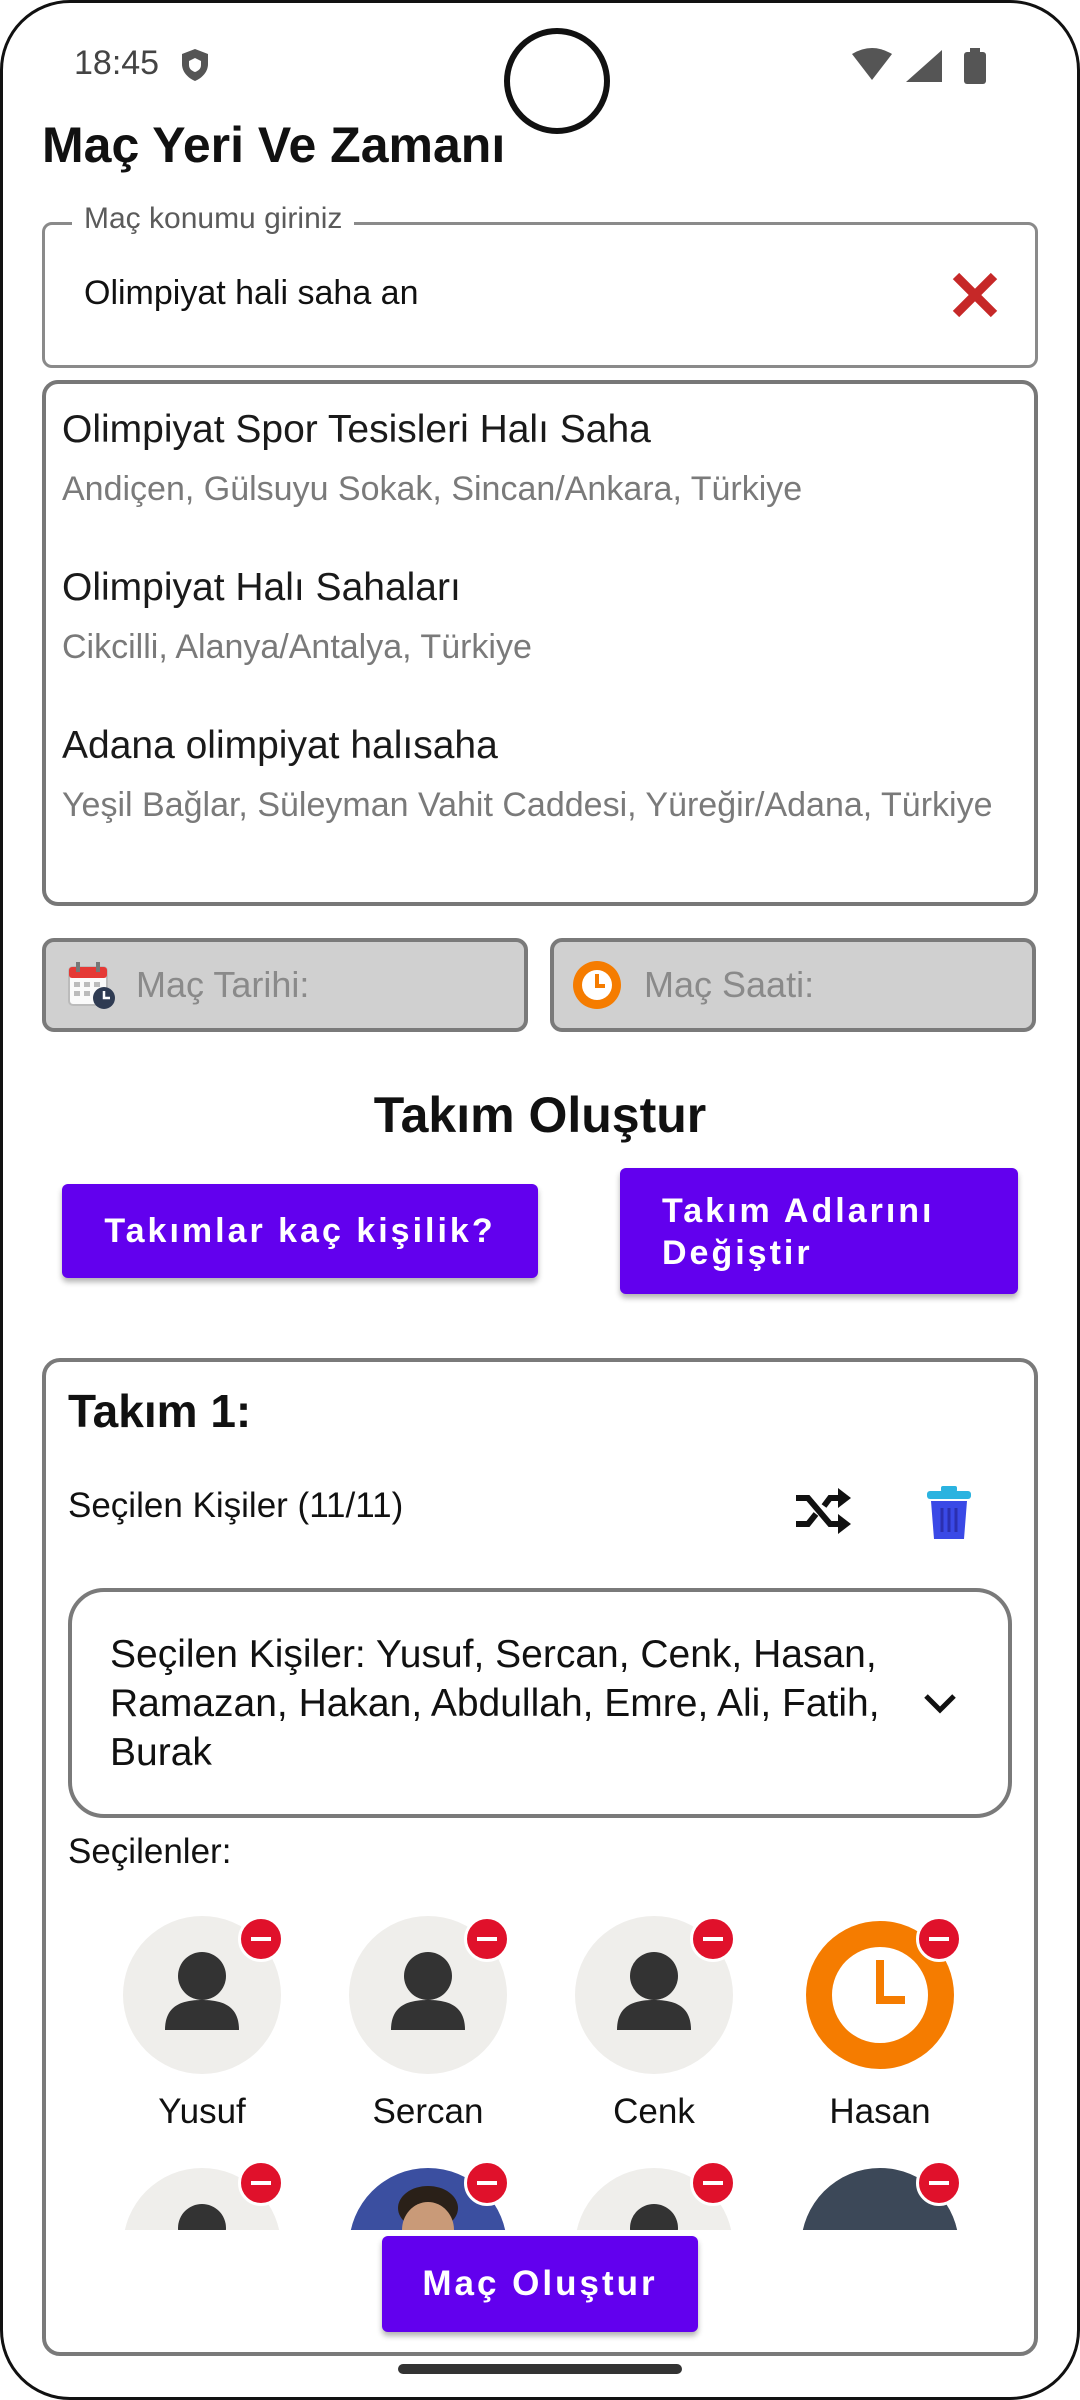 Image resolution: width=1080 pixels, height=2400 pixels. What do you see at coordinates (261, 588) in the screenshot?
I see `suggestion-title: Olimpiyat Halı Sahaları` at bounding box center [261, 588].